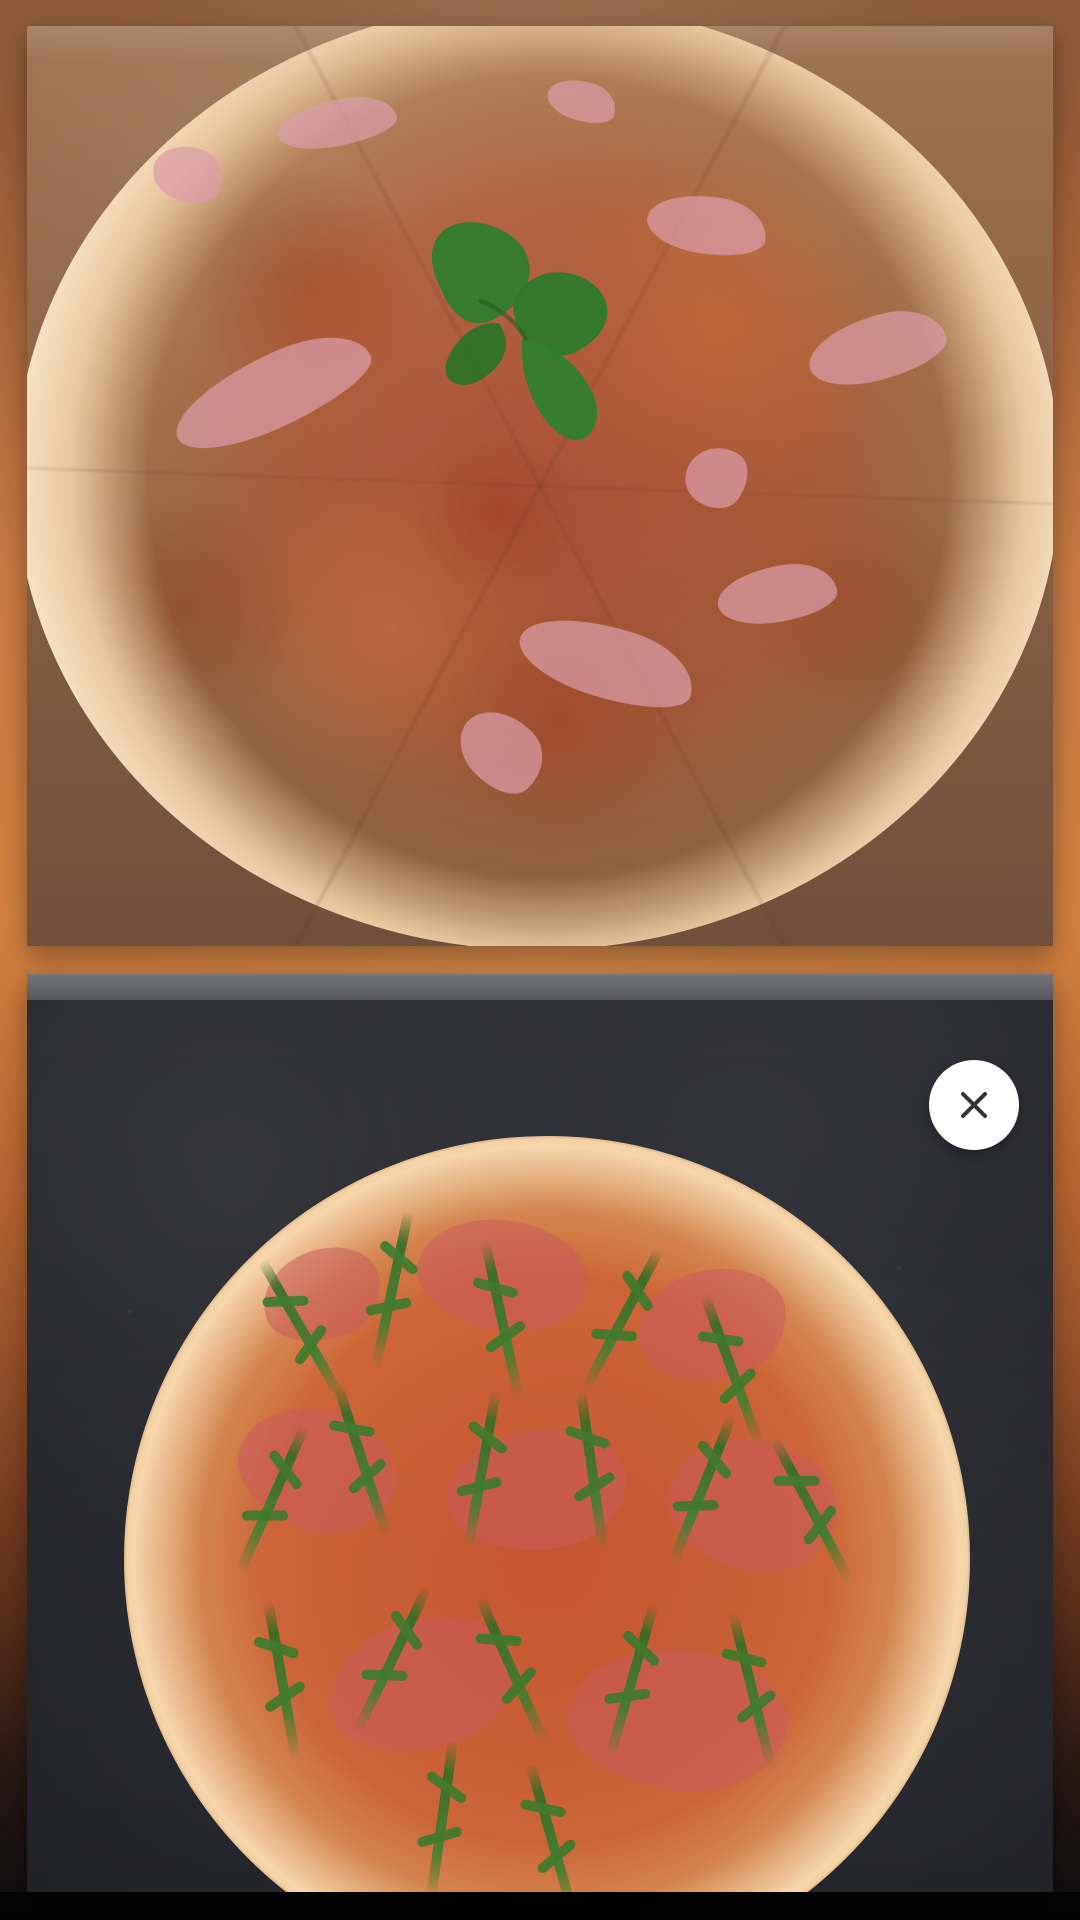  I want to click on close-button, so click(974, 1105).